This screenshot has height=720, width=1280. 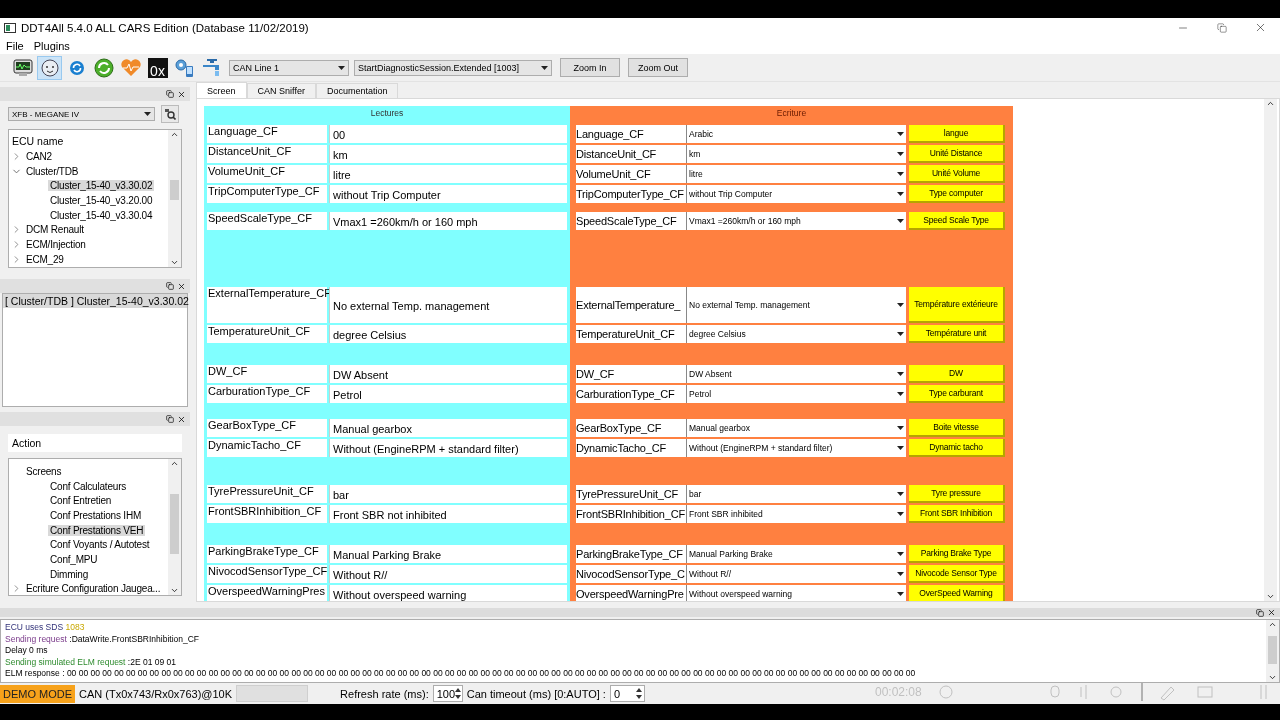 What do you see at coordinates (796, 134) in the screenshot?
I see `value-dropdown: Arabic` at bounding box center [796, 134].